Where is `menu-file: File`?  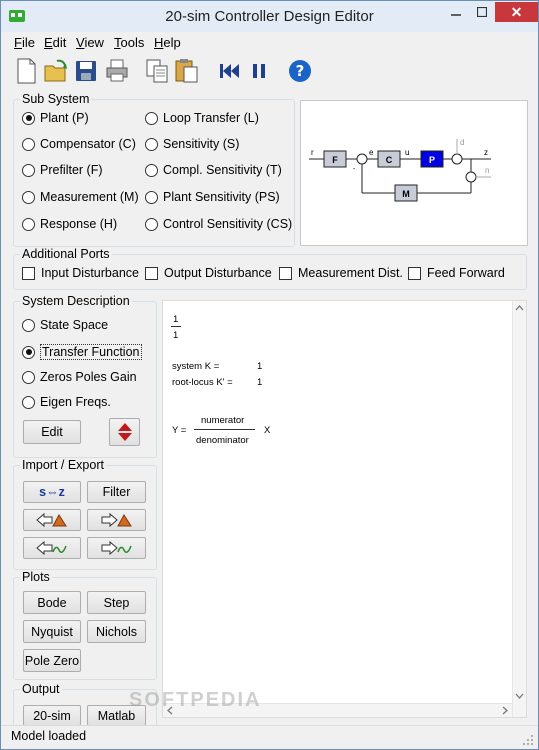 menu-file: File is located at coordinates (24, 42).